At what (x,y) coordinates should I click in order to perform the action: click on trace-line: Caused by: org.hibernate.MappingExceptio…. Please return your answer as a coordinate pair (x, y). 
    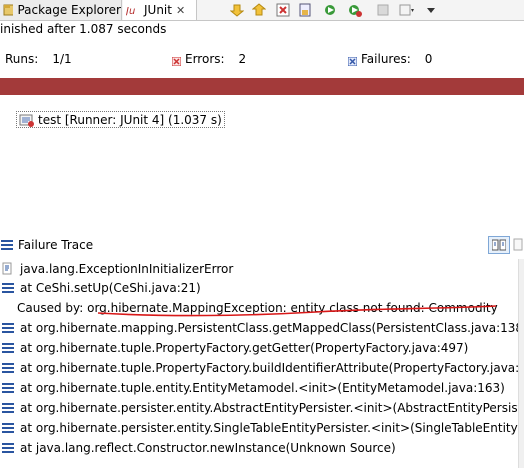
    Looking at the image, I should click on (249, 307).